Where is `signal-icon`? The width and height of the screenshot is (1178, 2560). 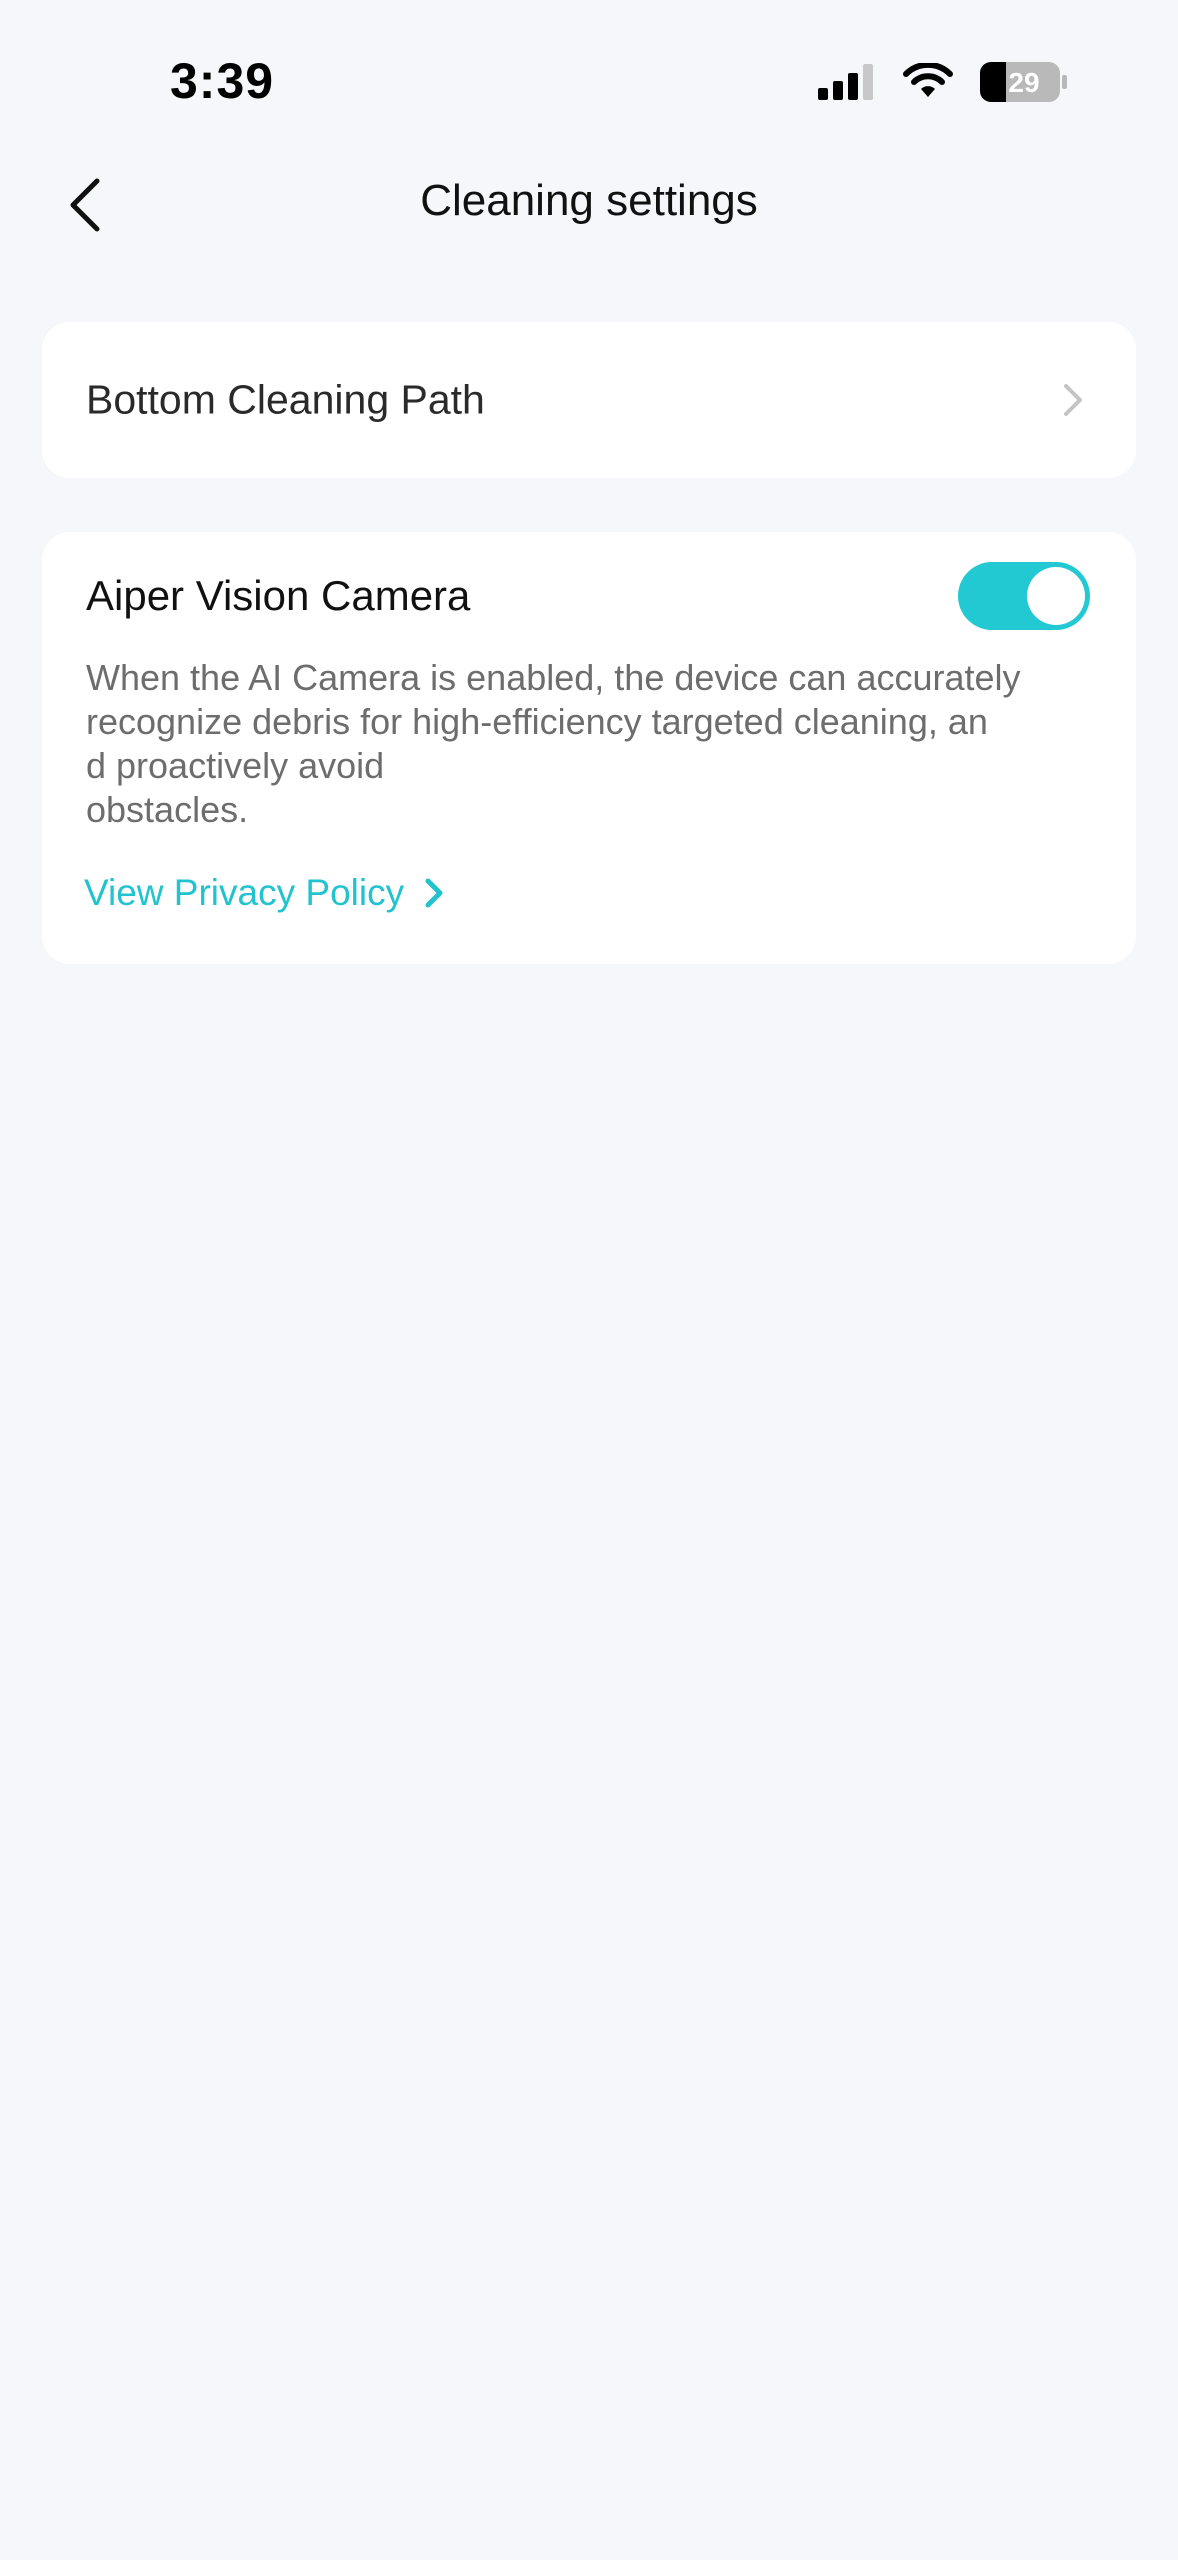 signal-icon is located at coordinates (845, 82).